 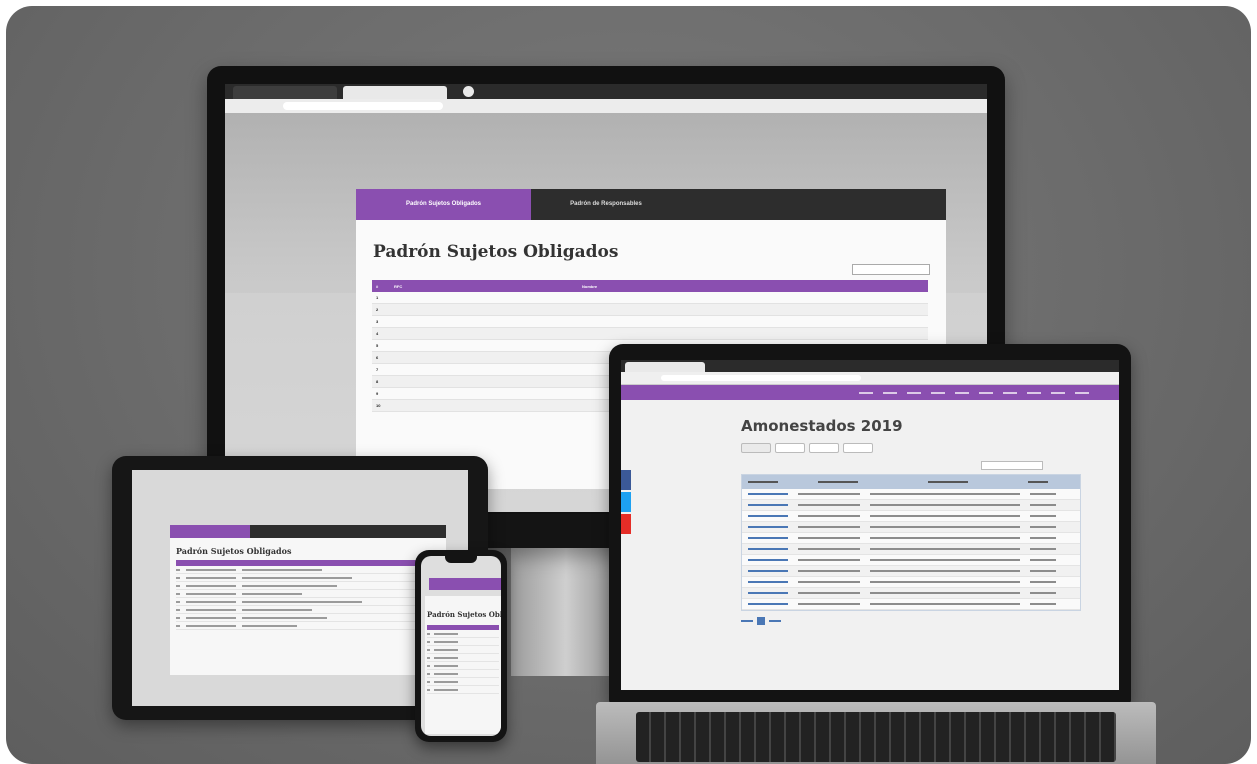 What do you see at coordinates (650, 298) in the screenshot?
I see `table-row: 1` at bounding box center [650, 298].